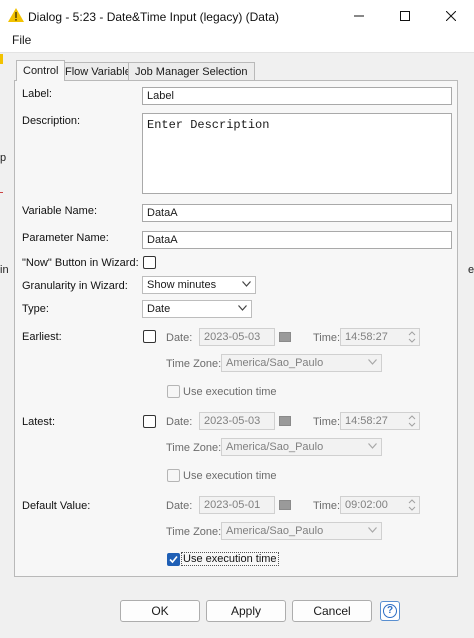 This screenshot has width=474, height=638. Describe the element at coordinates (3, 158) in the screenshot. I see `background-edge-text: p` at that location.